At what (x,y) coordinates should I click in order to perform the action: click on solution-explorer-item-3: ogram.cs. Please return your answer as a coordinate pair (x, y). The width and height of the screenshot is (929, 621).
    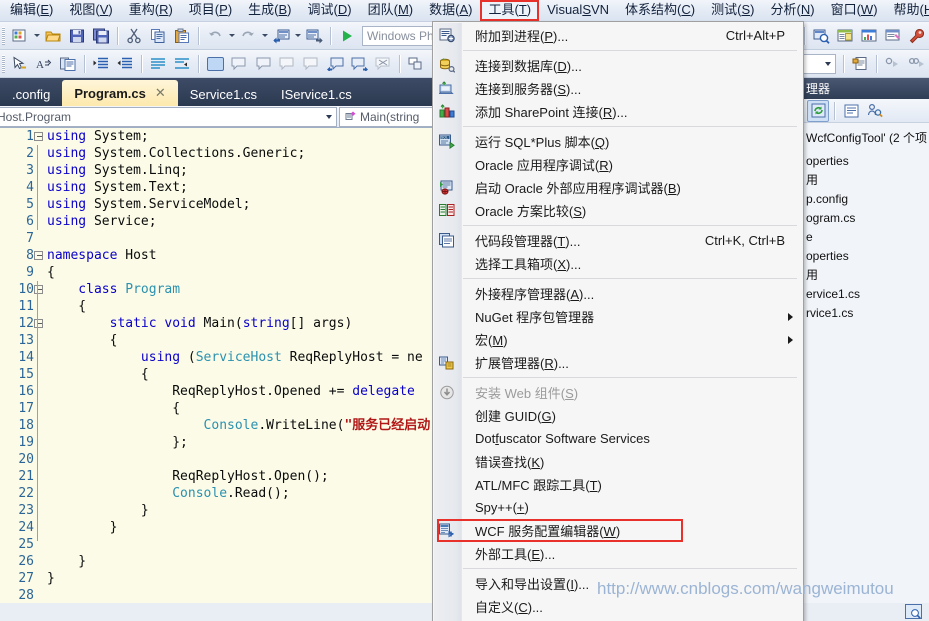
    Looking at the image, I should click on (866, 218).